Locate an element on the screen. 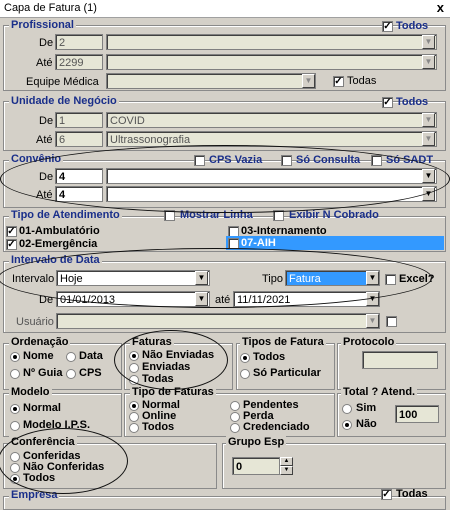 Image resolution: width=450 pixels, height=510 pixels. annotation-circle-convenio is located at coordinates (225, 179).